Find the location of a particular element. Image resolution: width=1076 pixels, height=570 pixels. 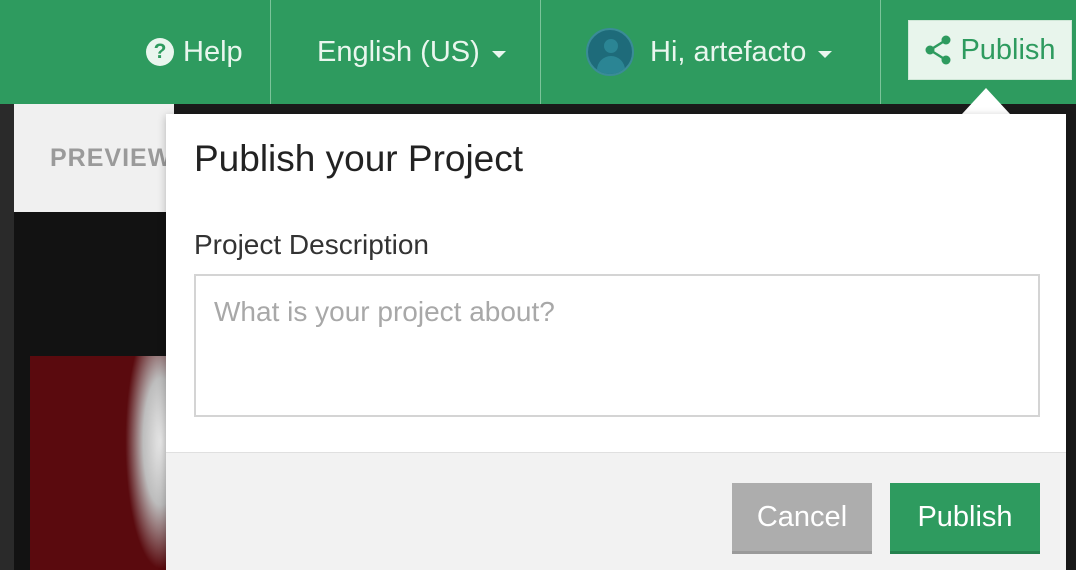

preview-tab: PREVIEW is located at coordinates (111, 158).